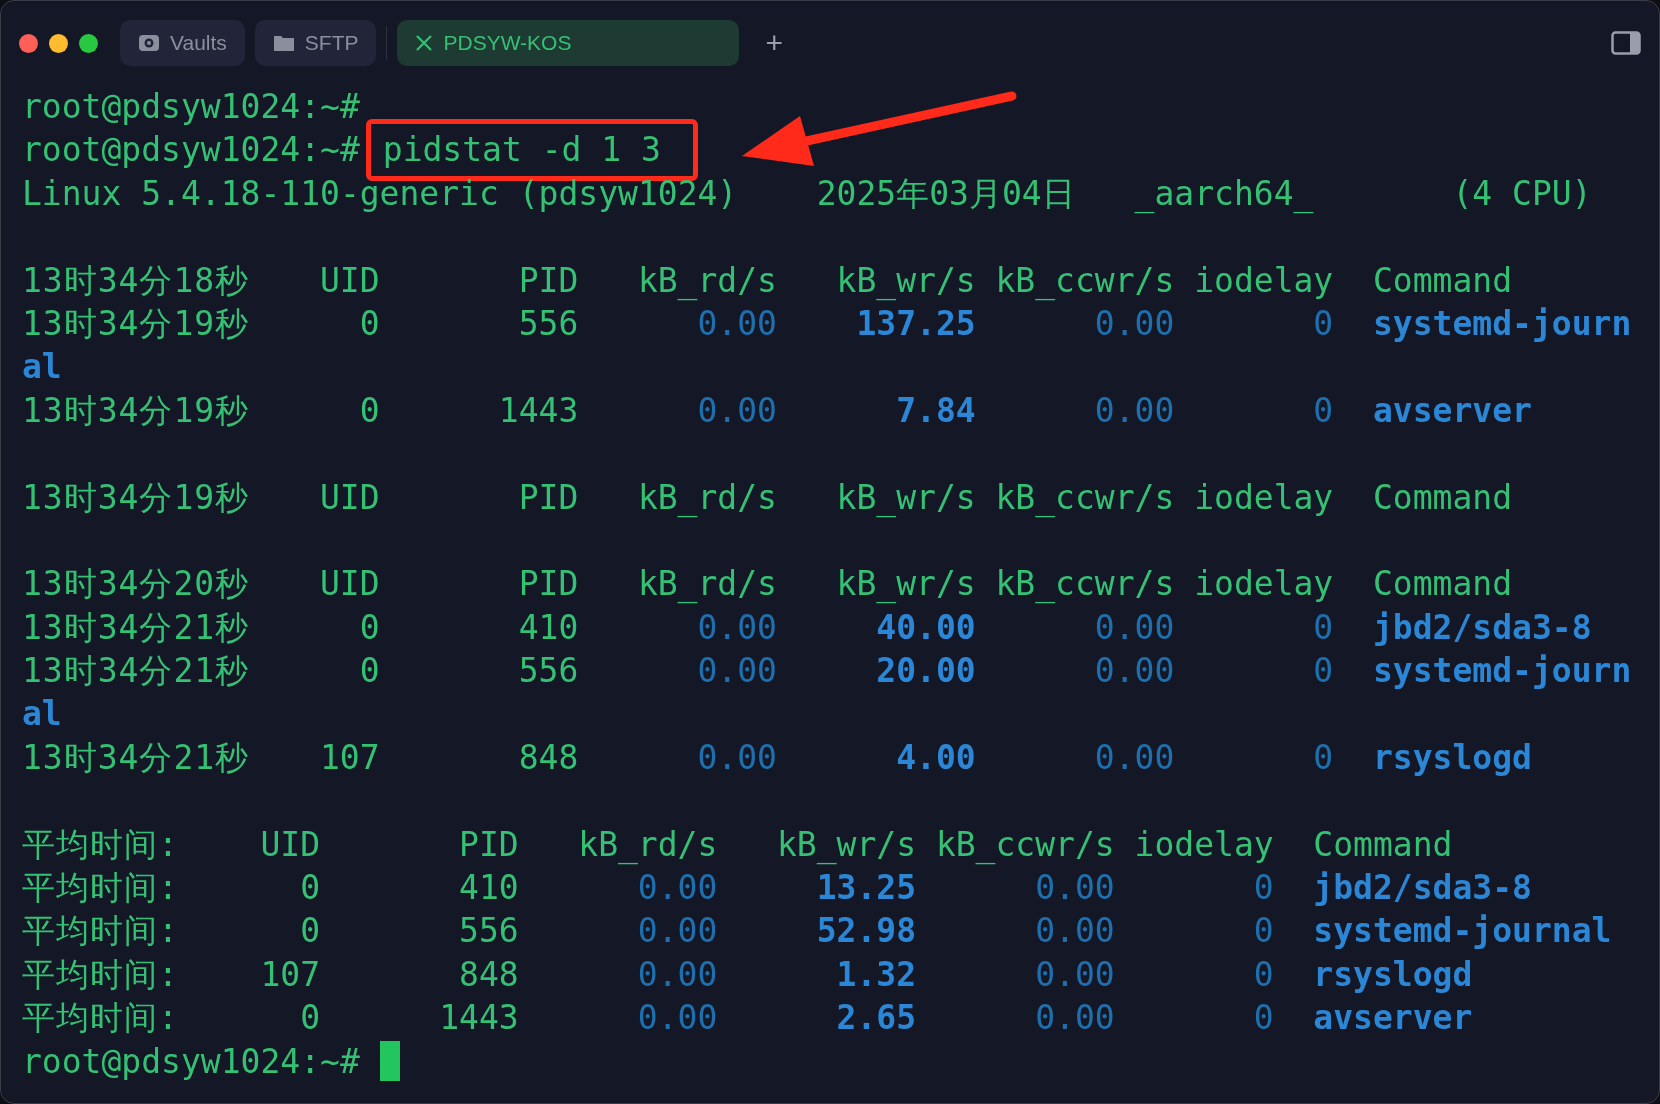 This screenshot has height=1104, width=1660. What do you see at coordinates (424, 43) in the screenshot?
I see `close-icon` at bounding box center [424, 43].